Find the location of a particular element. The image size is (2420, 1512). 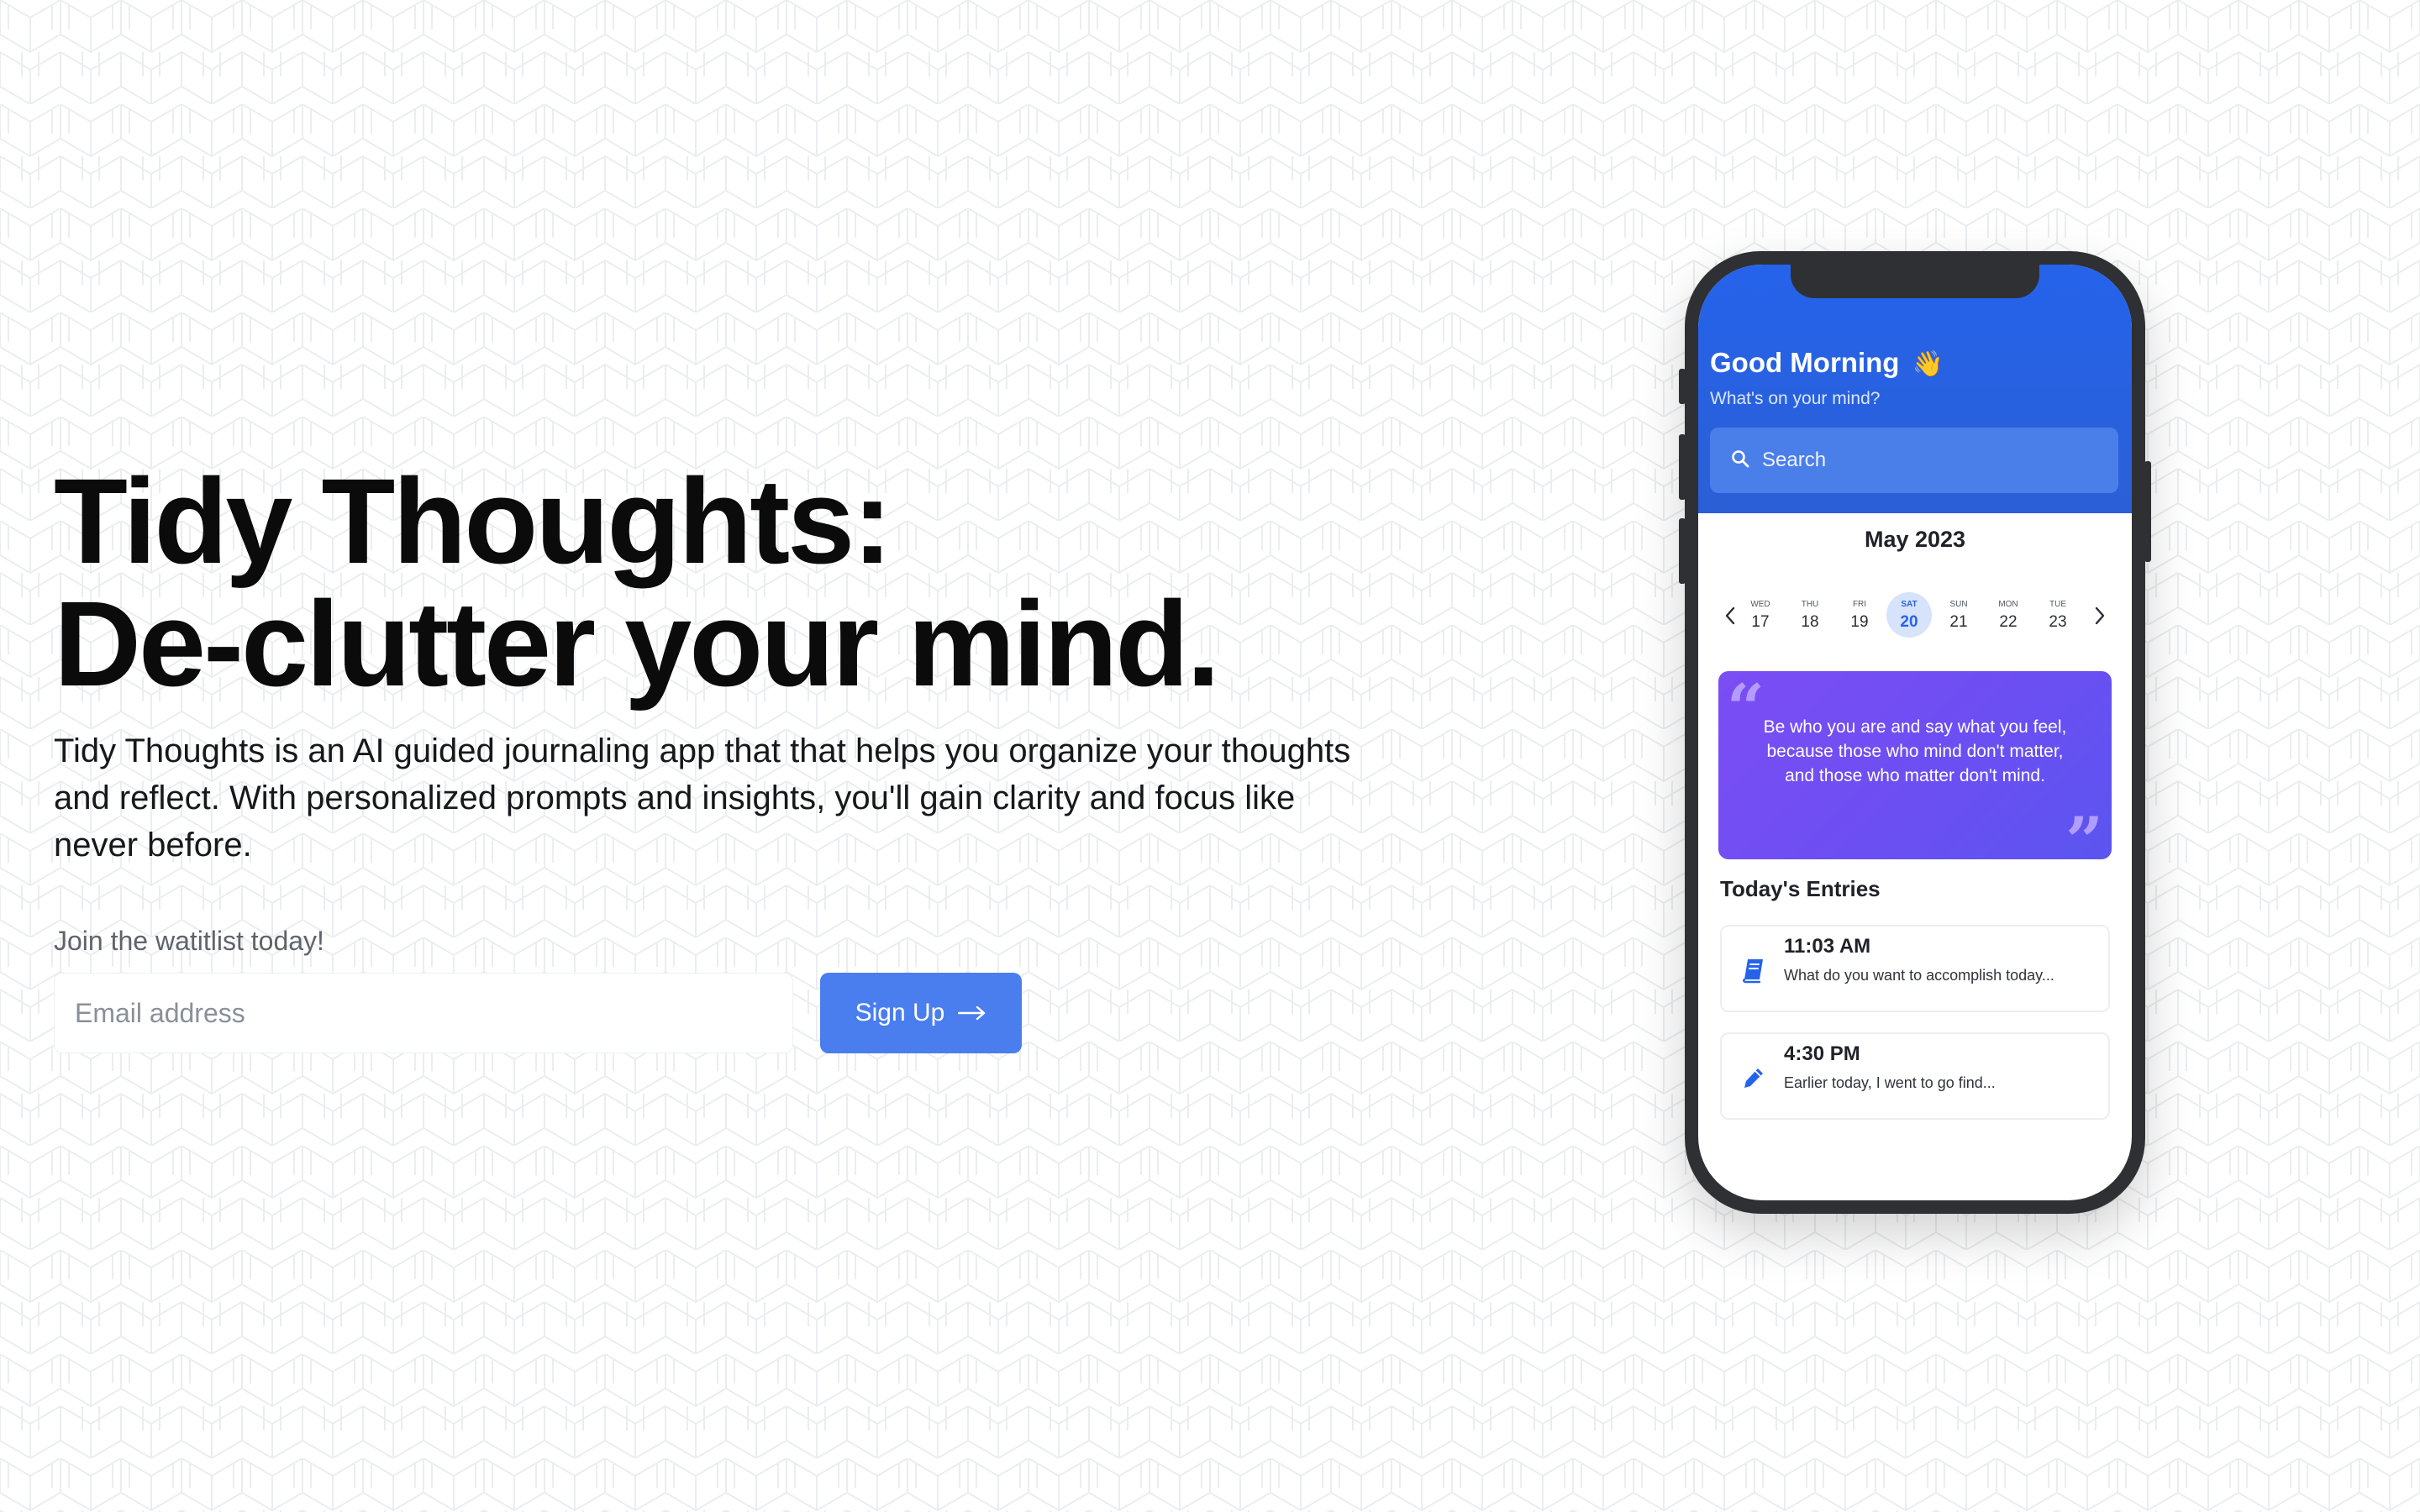

search-icon is located at coordinates (1740, 461).